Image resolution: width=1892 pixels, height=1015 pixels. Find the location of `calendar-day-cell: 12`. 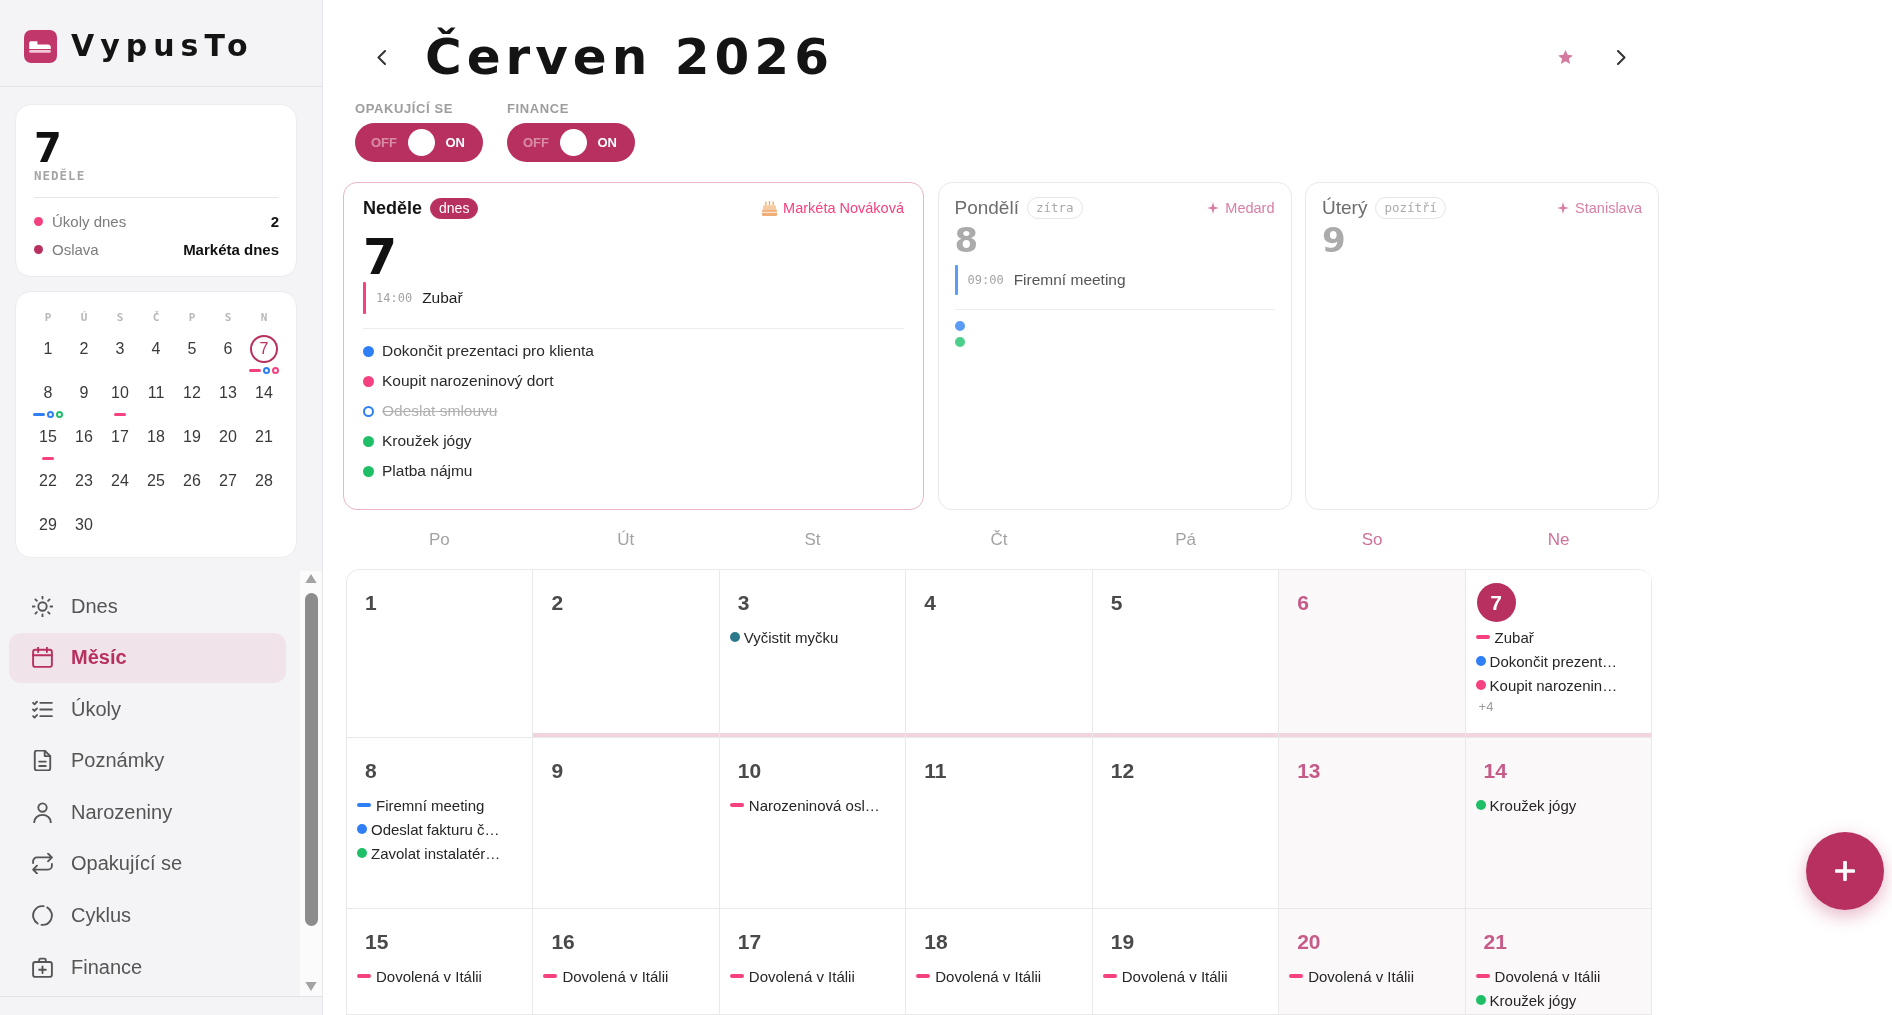

calendar-day-cell: 12 is located at coordinates (1186, 823).